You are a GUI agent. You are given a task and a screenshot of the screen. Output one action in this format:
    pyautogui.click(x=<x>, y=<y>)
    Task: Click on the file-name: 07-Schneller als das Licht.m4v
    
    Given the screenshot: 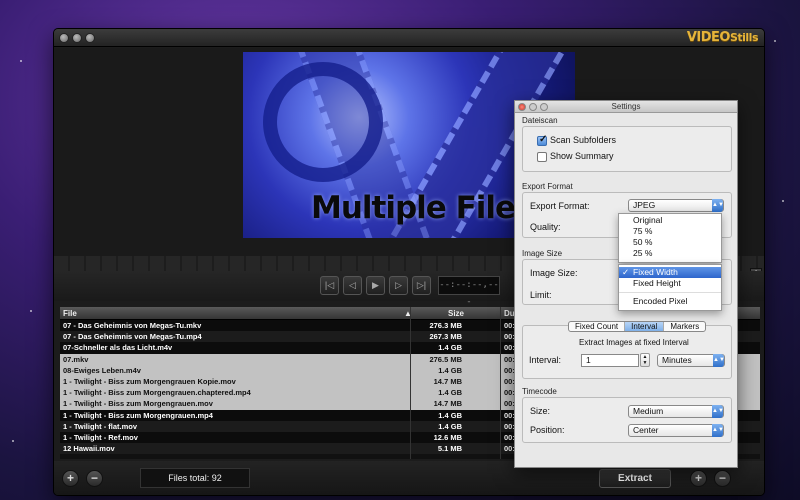 What is the action you would take?
    pyautogui.click(x=118, y=348)
    